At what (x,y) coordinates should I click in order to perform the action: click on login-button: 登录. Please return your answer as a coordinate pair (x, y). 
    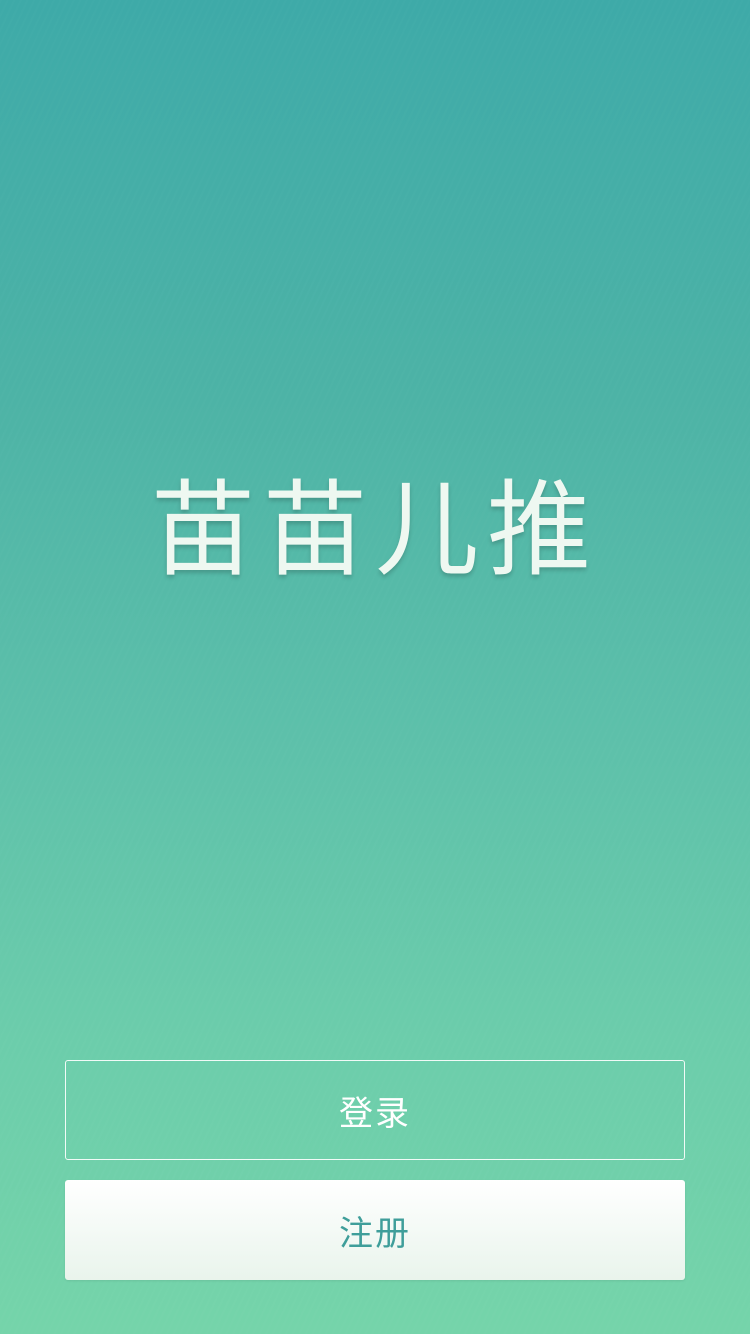
    Looking at the image, I should click on (375, 1110).